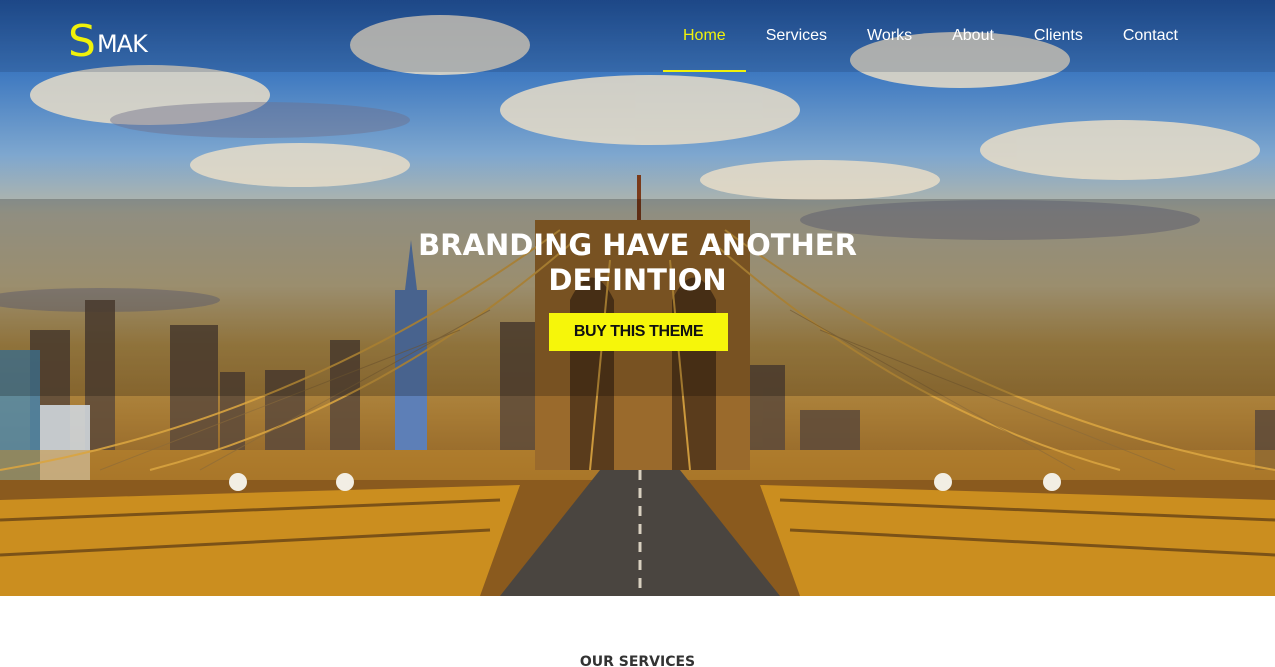 Image resolution: width=1275 pixels, height=667 pixels. Describe the element at coordinates (973, 36) in the screenshot. I see `nav-item-about: About` at that location.